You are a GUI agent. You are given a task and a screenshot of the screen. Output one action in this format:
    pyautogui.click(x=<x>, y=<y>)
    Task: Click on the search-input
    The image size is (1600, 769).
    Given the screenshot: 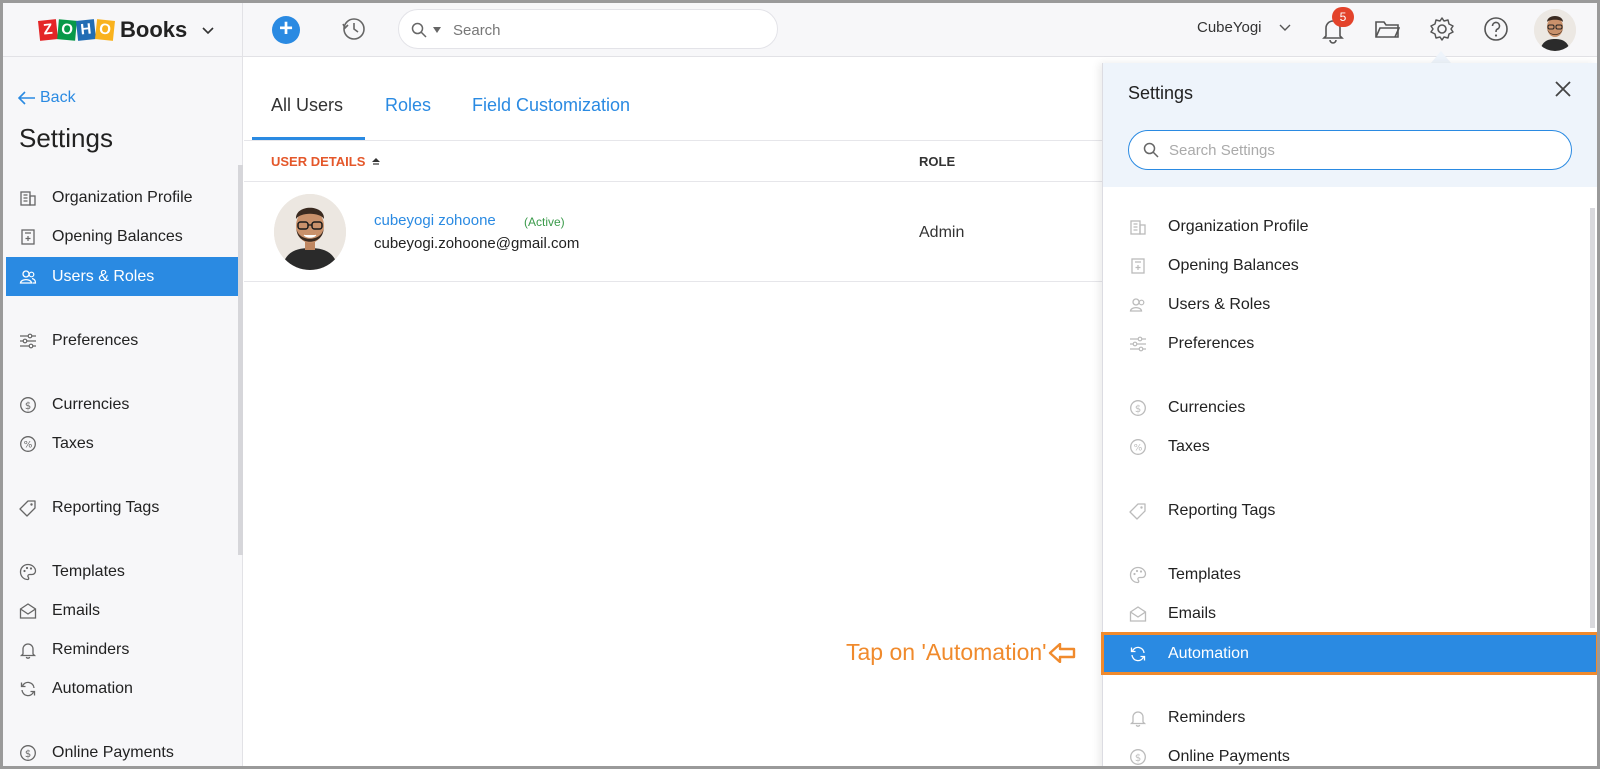 What is the action you would take?
    pyautogui.click(x=603, y=30)
    